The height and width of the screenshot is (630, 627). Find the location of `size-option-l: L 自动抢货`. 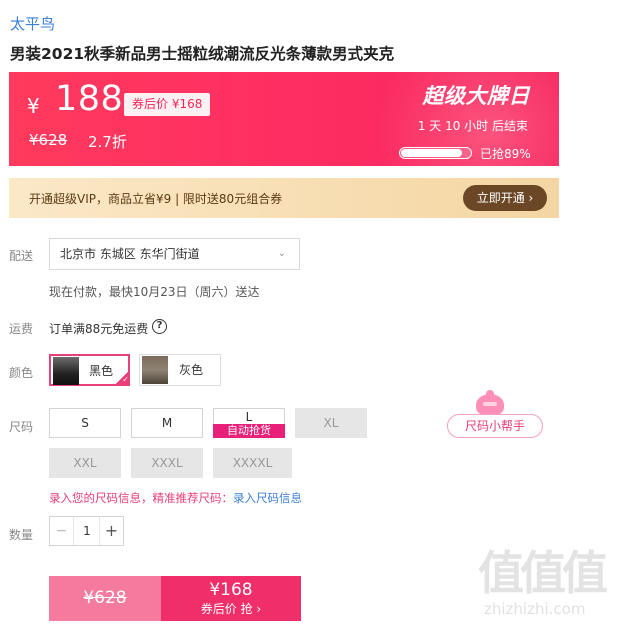

size-option-l: L 自动抢货 is located at coordinates (249, 423).